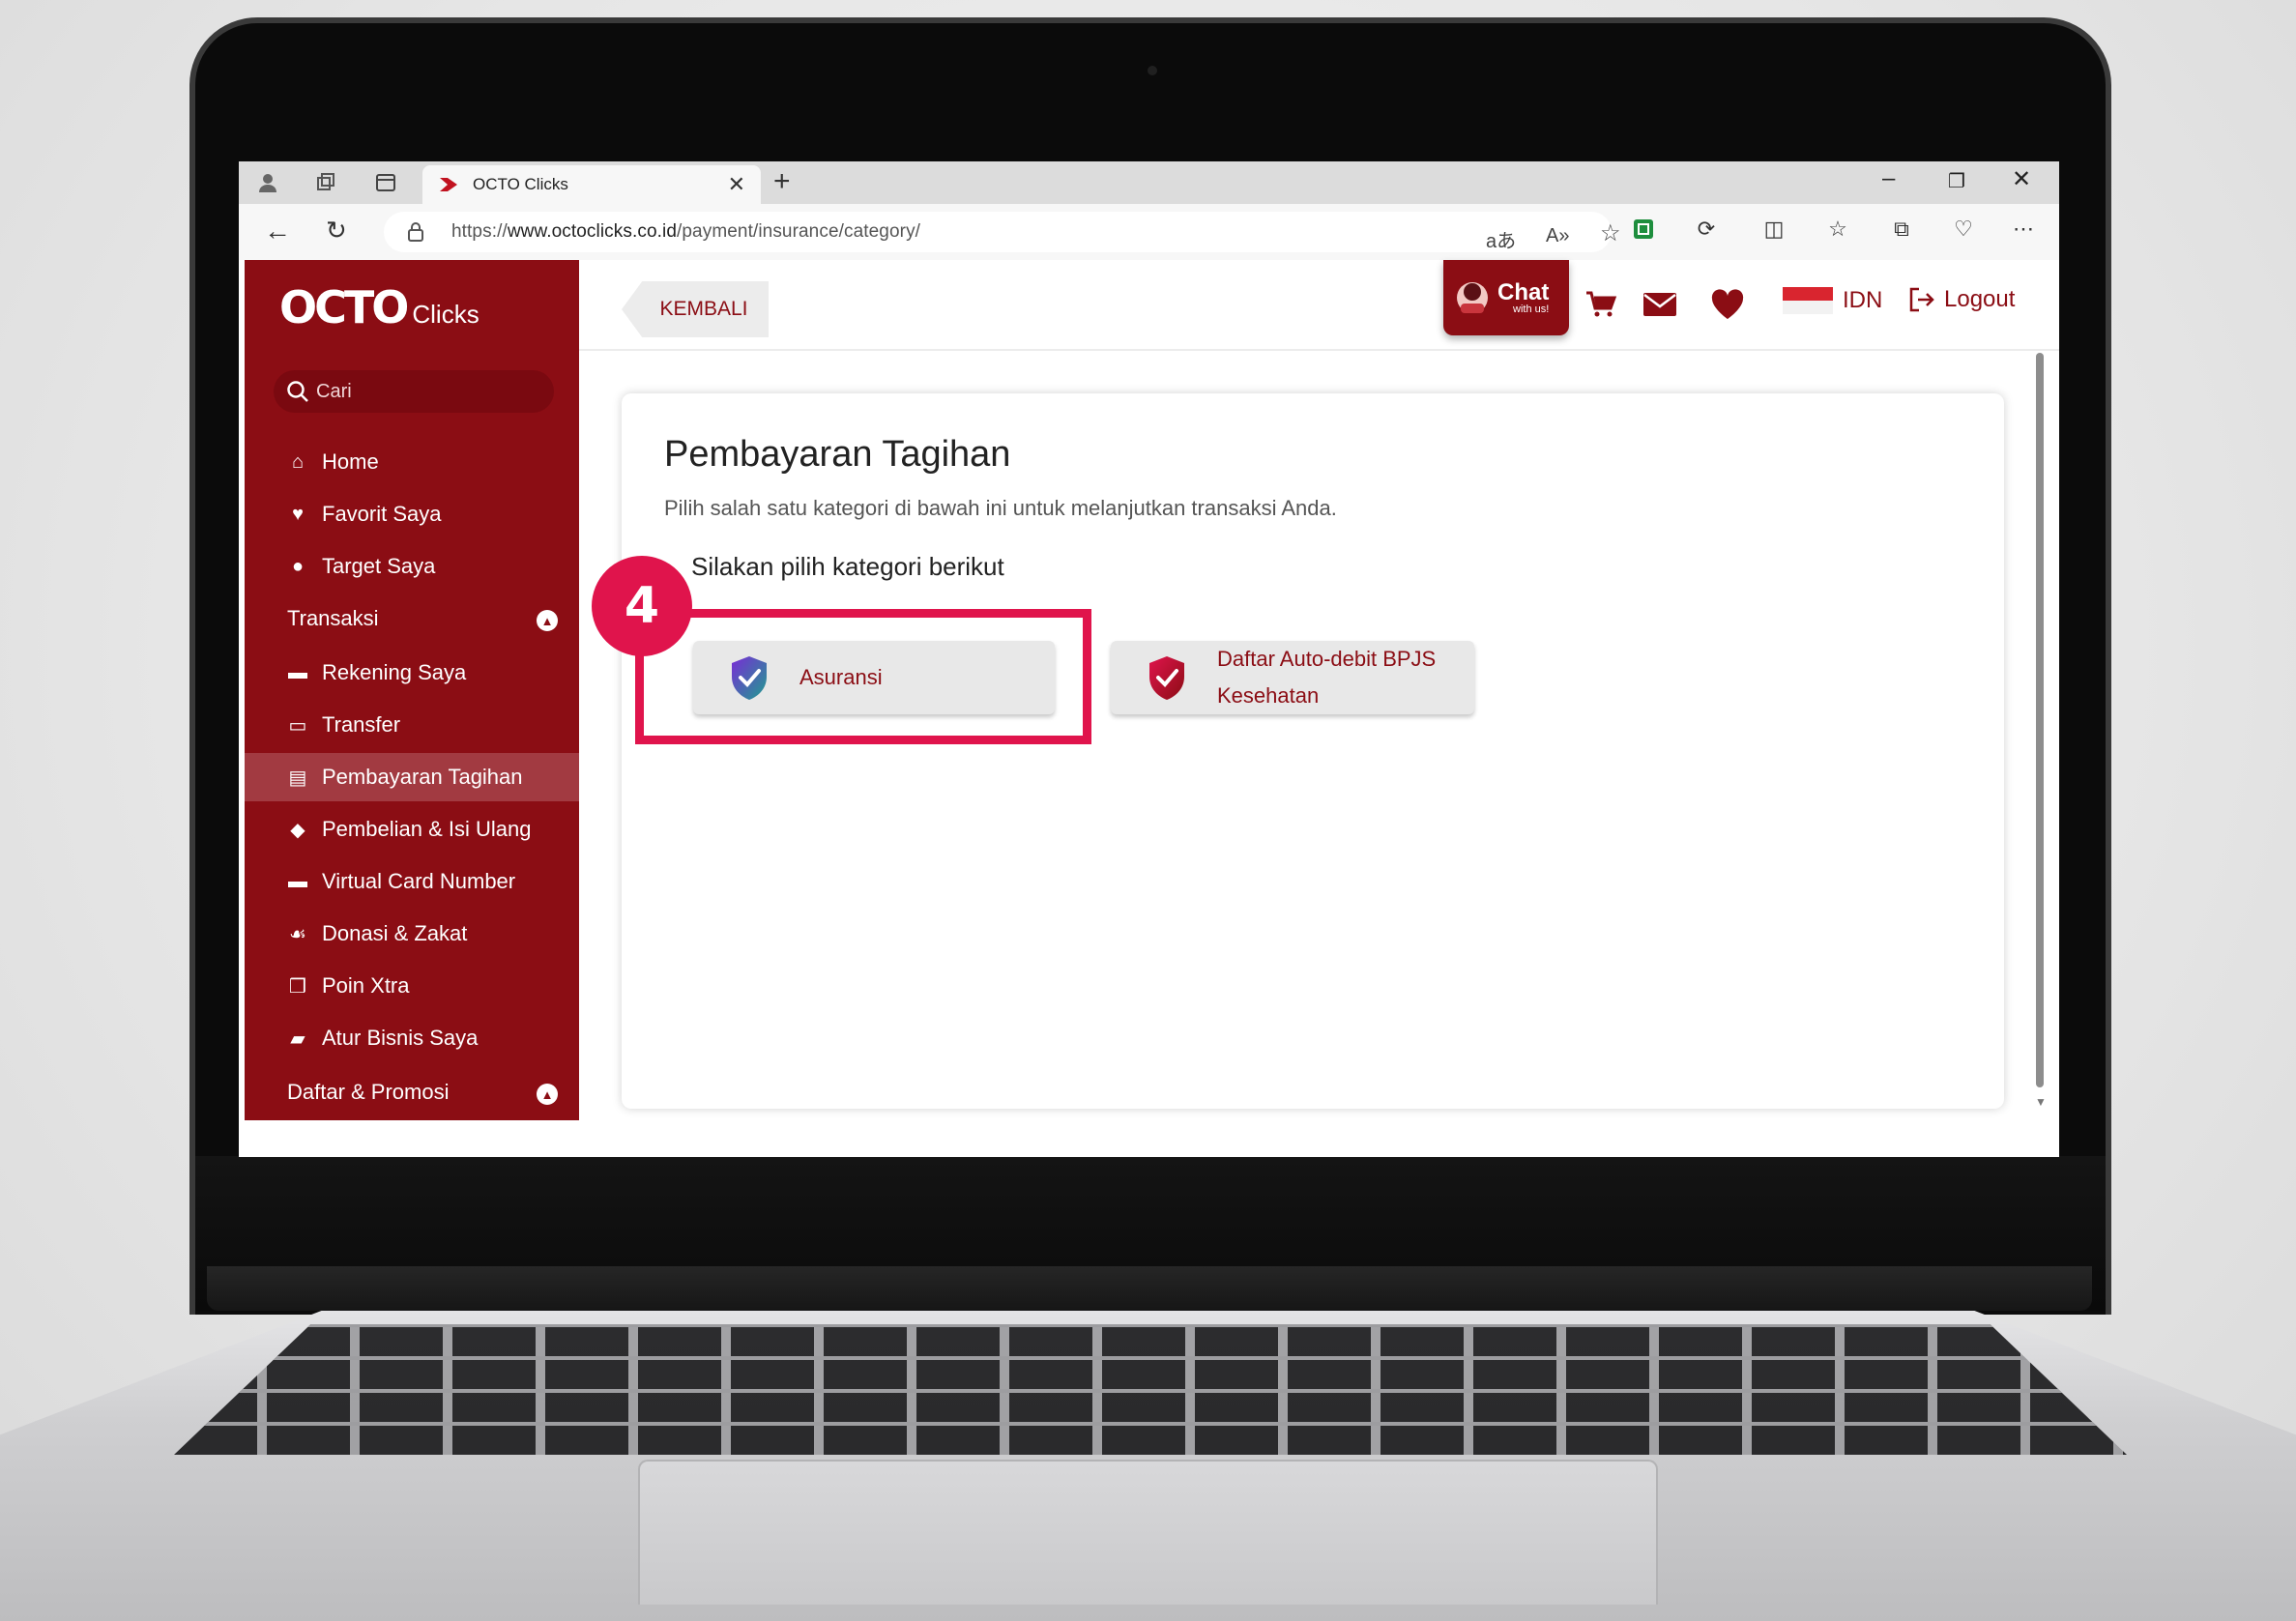 The width and height of the screenshot is (2296, 1621). I want to click on collections-icon: ⧉, so click(1901, 229).